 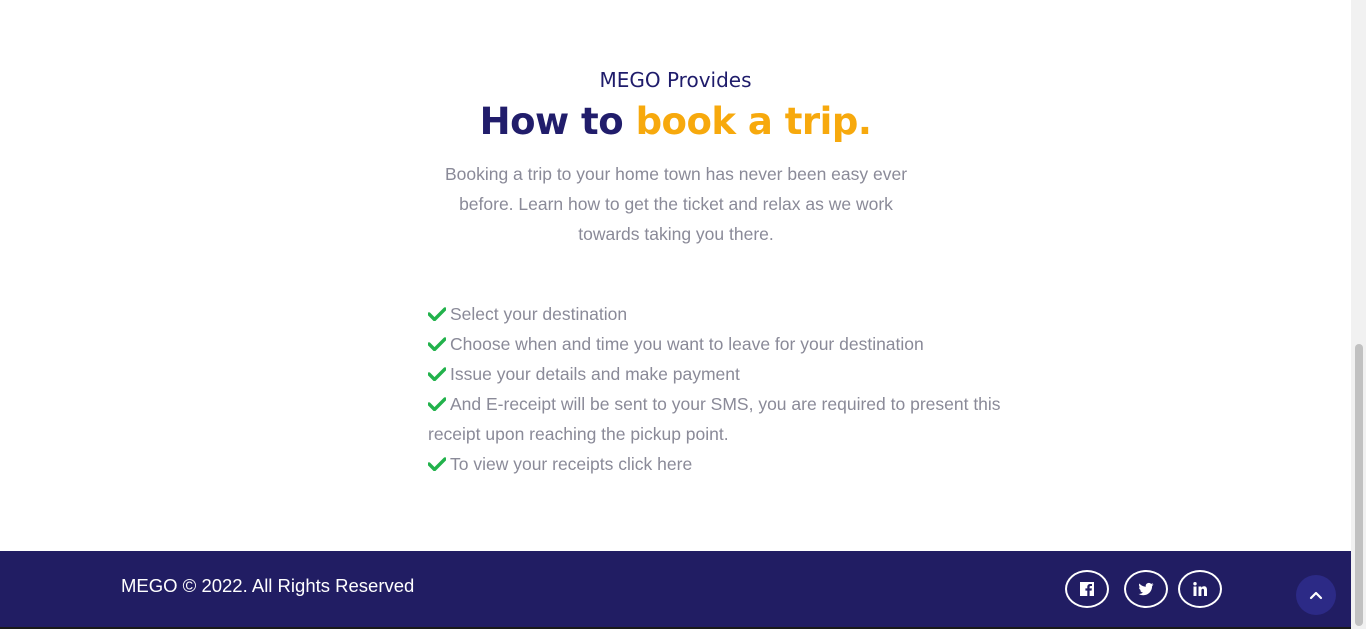 I want to click on scrollbar-thumb, so click(x=1359, y=485).